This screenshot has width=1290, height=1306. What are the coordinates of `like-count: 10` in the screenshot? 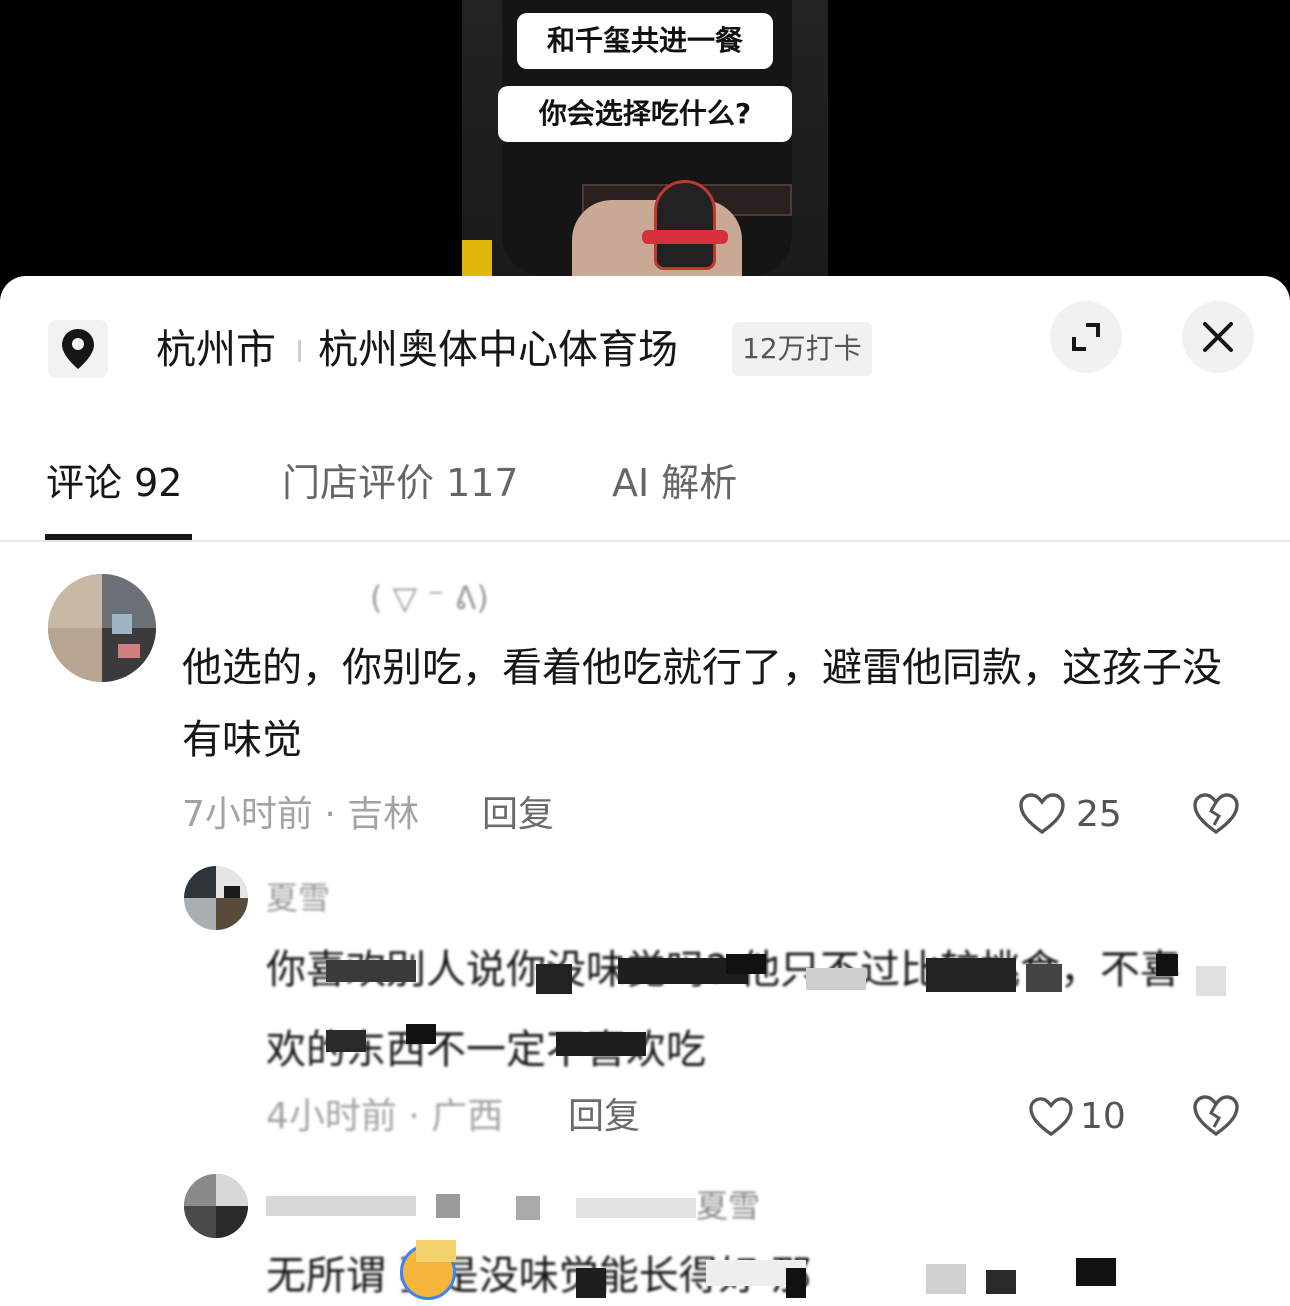 It's located at (1103, 1116).